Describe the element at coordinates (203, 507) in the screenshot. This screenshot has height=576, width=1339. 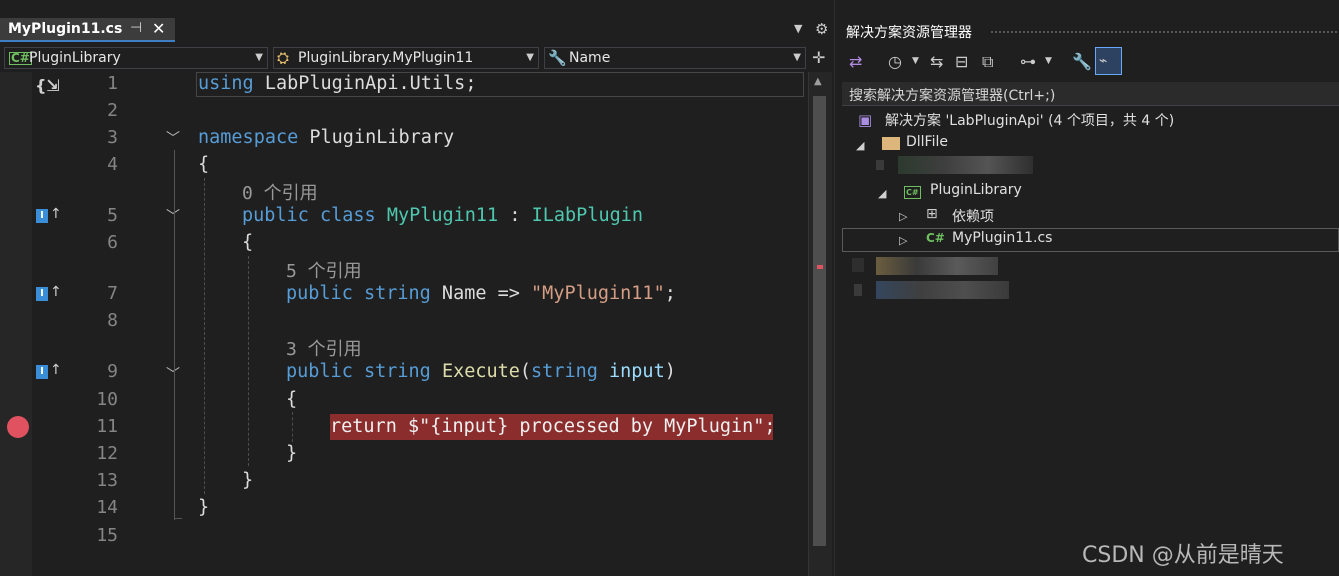
I see `code-line-14: }` at that location.